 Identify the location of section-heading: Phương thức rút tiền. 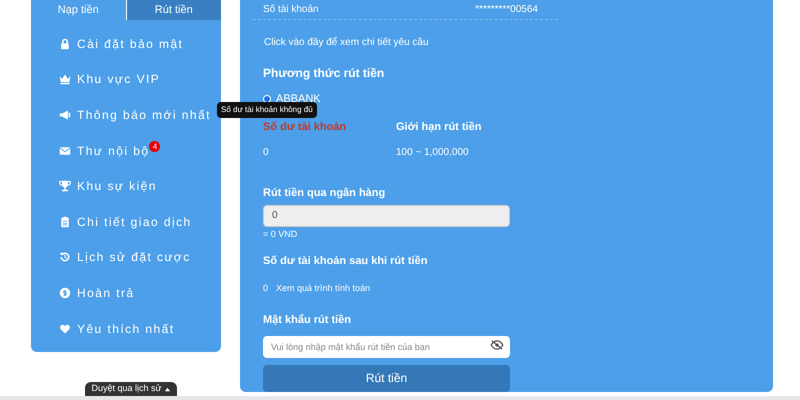
(324, 73).